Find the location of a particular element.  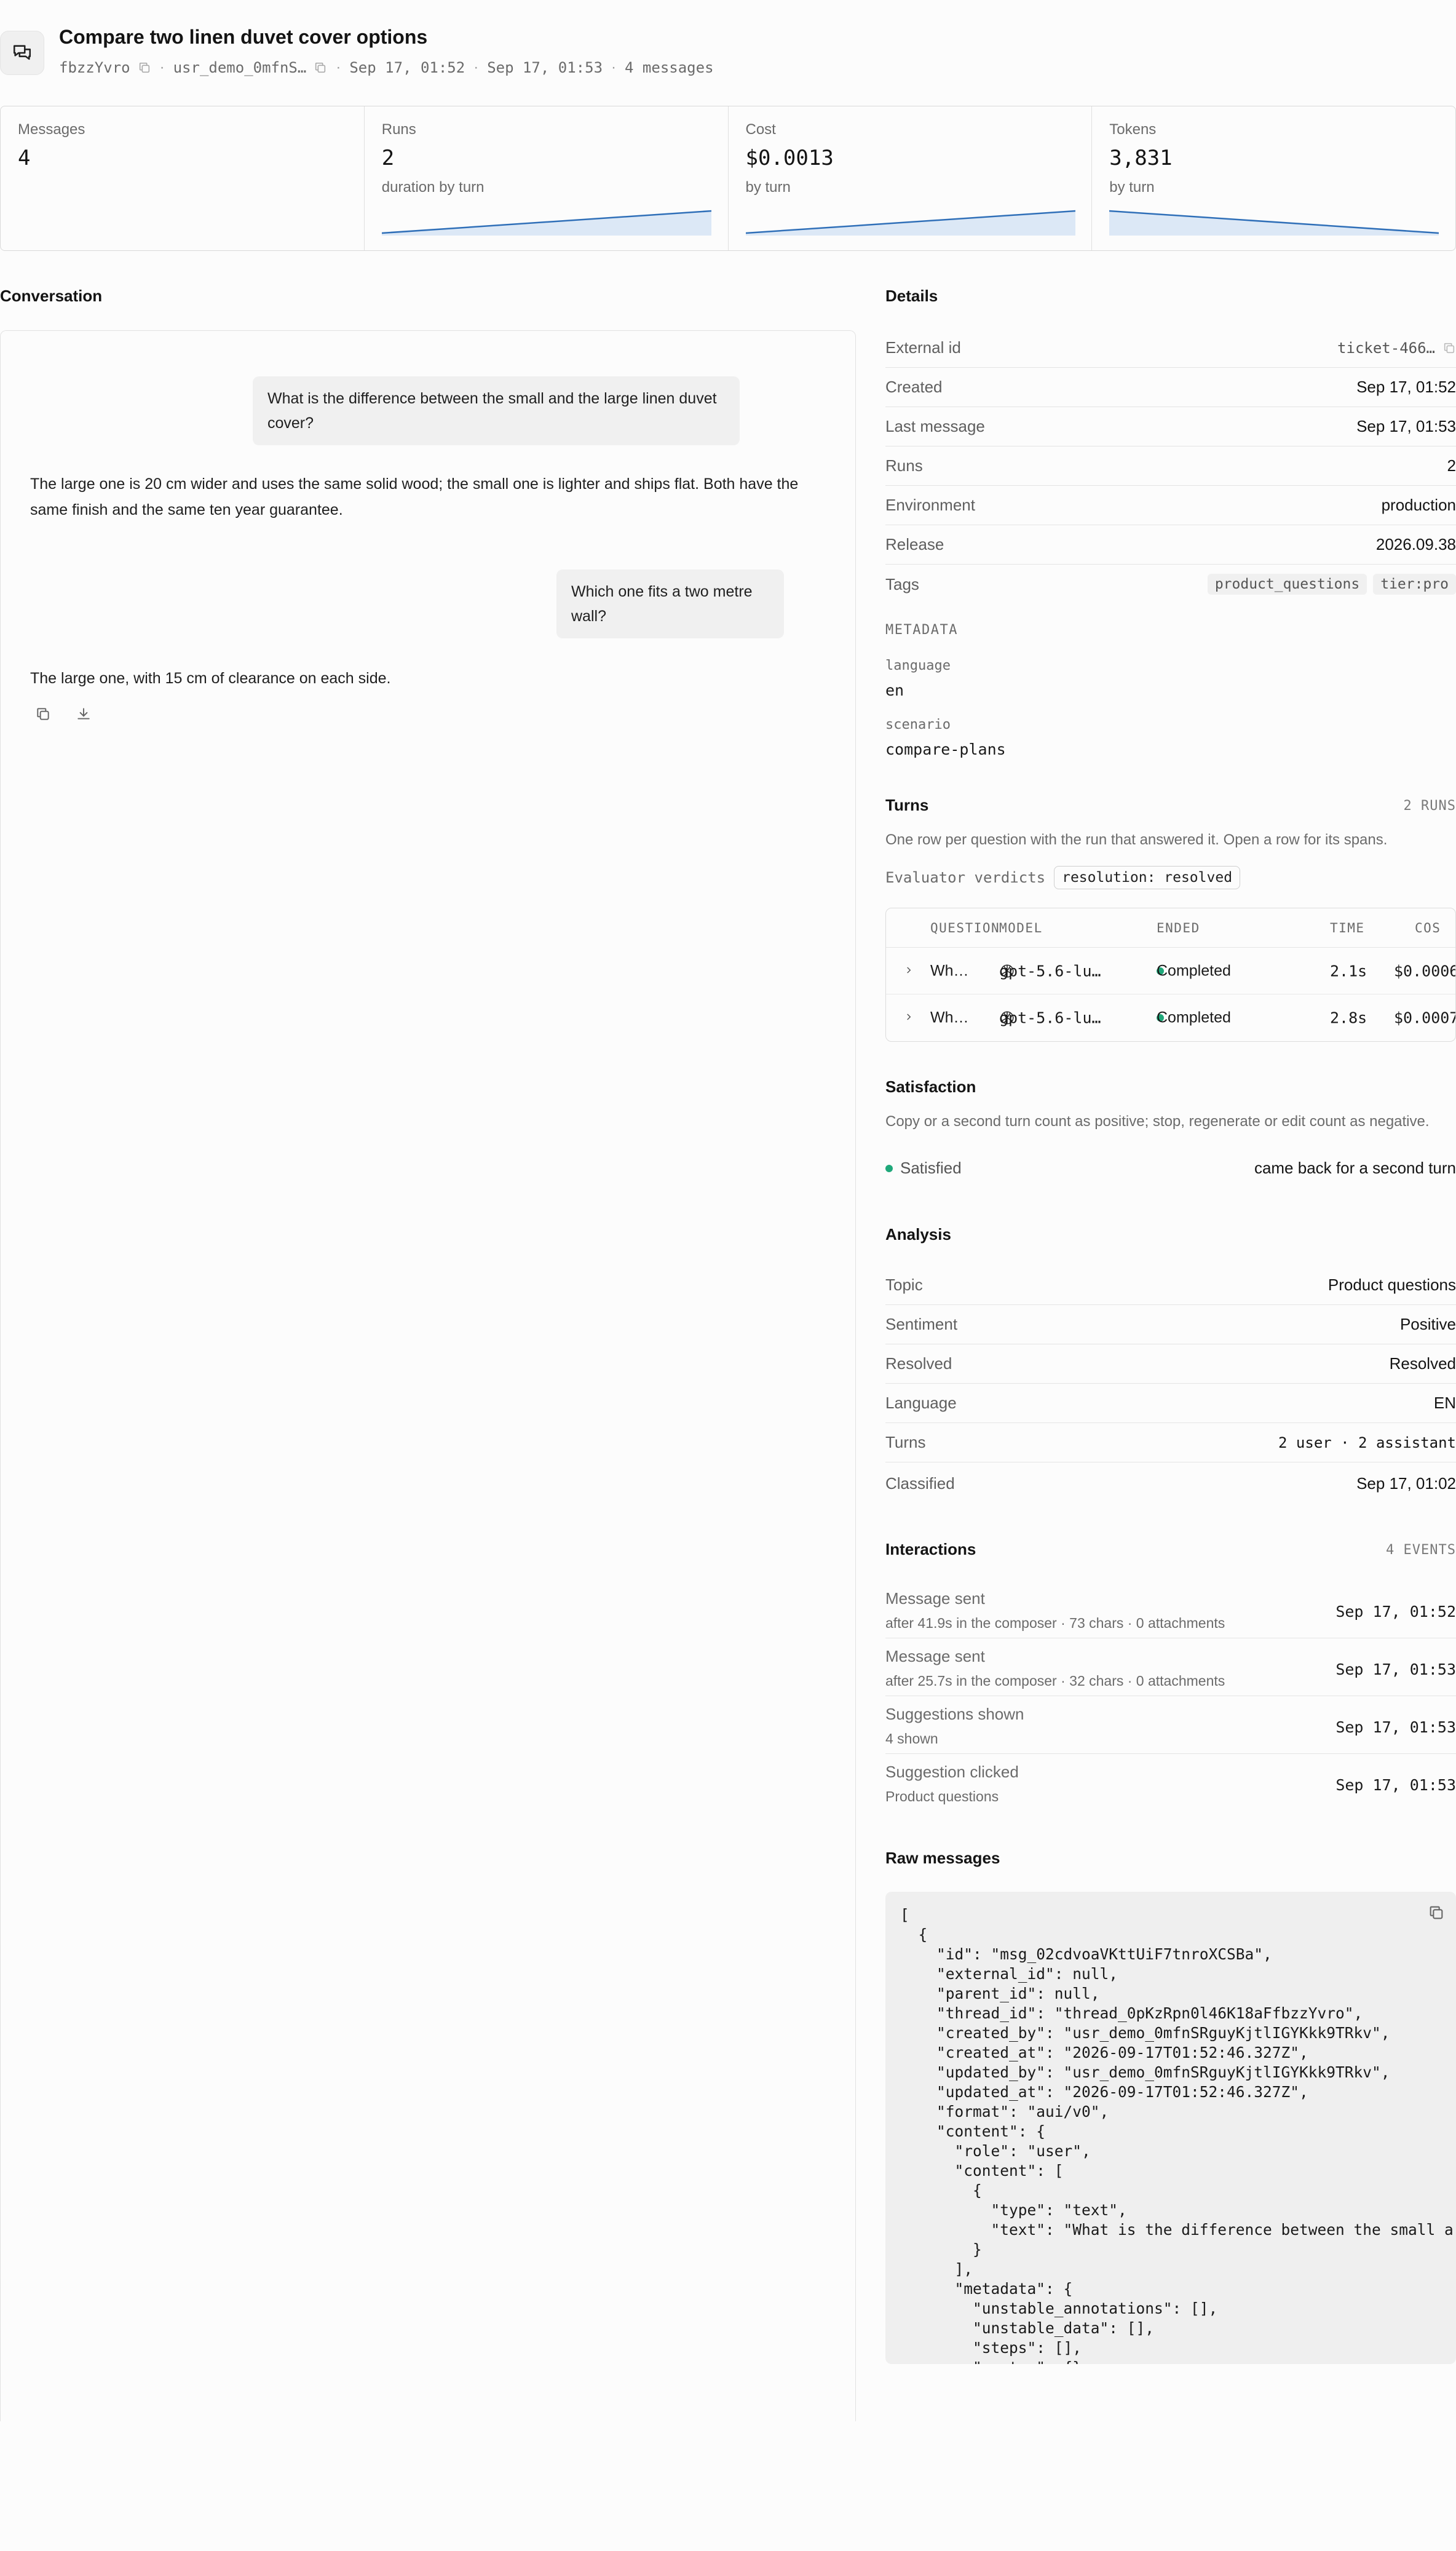

metadata-key: language is located at coordinates (918, 665).